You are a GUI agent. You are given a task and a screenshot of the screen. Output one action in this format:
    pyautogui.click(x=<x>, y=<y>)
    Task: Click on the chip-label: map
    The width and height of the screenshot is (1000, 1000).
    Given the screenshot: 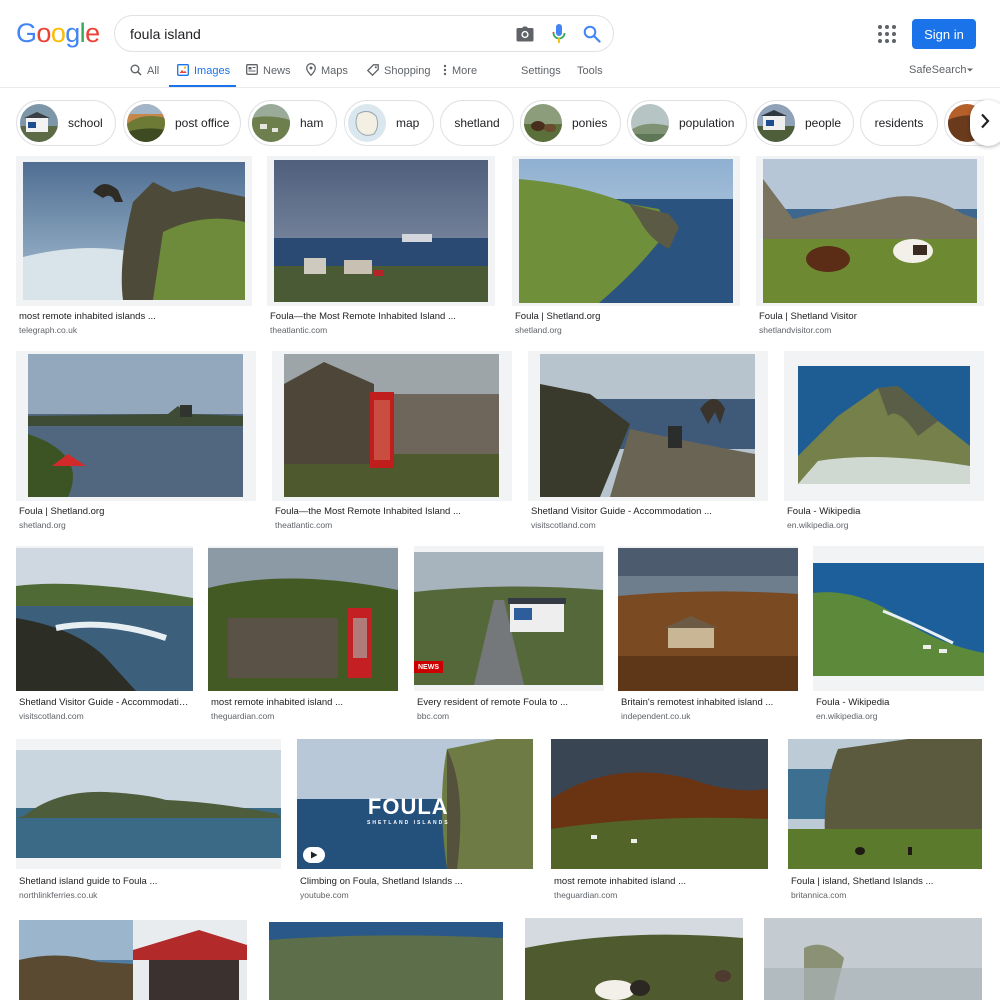 What is the action you would take?
    pyautogui.click(x=408, y=123)
    